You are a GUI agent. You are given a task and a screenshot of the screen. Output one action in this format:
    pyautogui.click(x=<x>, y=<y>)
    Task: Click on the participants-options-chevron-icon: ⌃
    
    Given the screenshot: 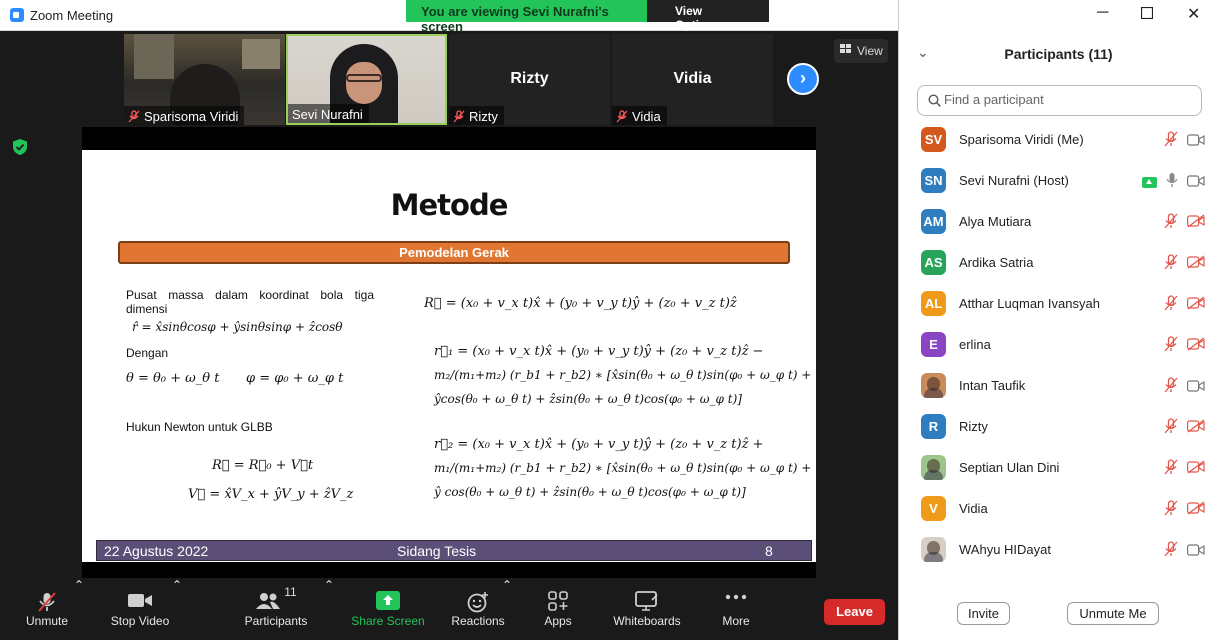 What is the action you would take?
    pyautogui.click(x=329, y=585)
    